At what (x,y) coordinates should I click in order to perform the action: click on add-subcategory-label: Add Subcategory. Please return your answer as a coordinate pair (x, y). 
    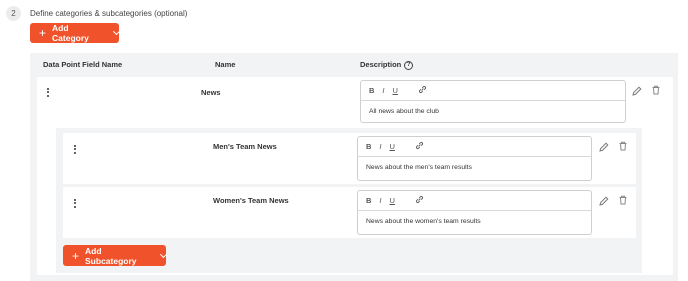
    Looking at the image, I should click on (111, 255).